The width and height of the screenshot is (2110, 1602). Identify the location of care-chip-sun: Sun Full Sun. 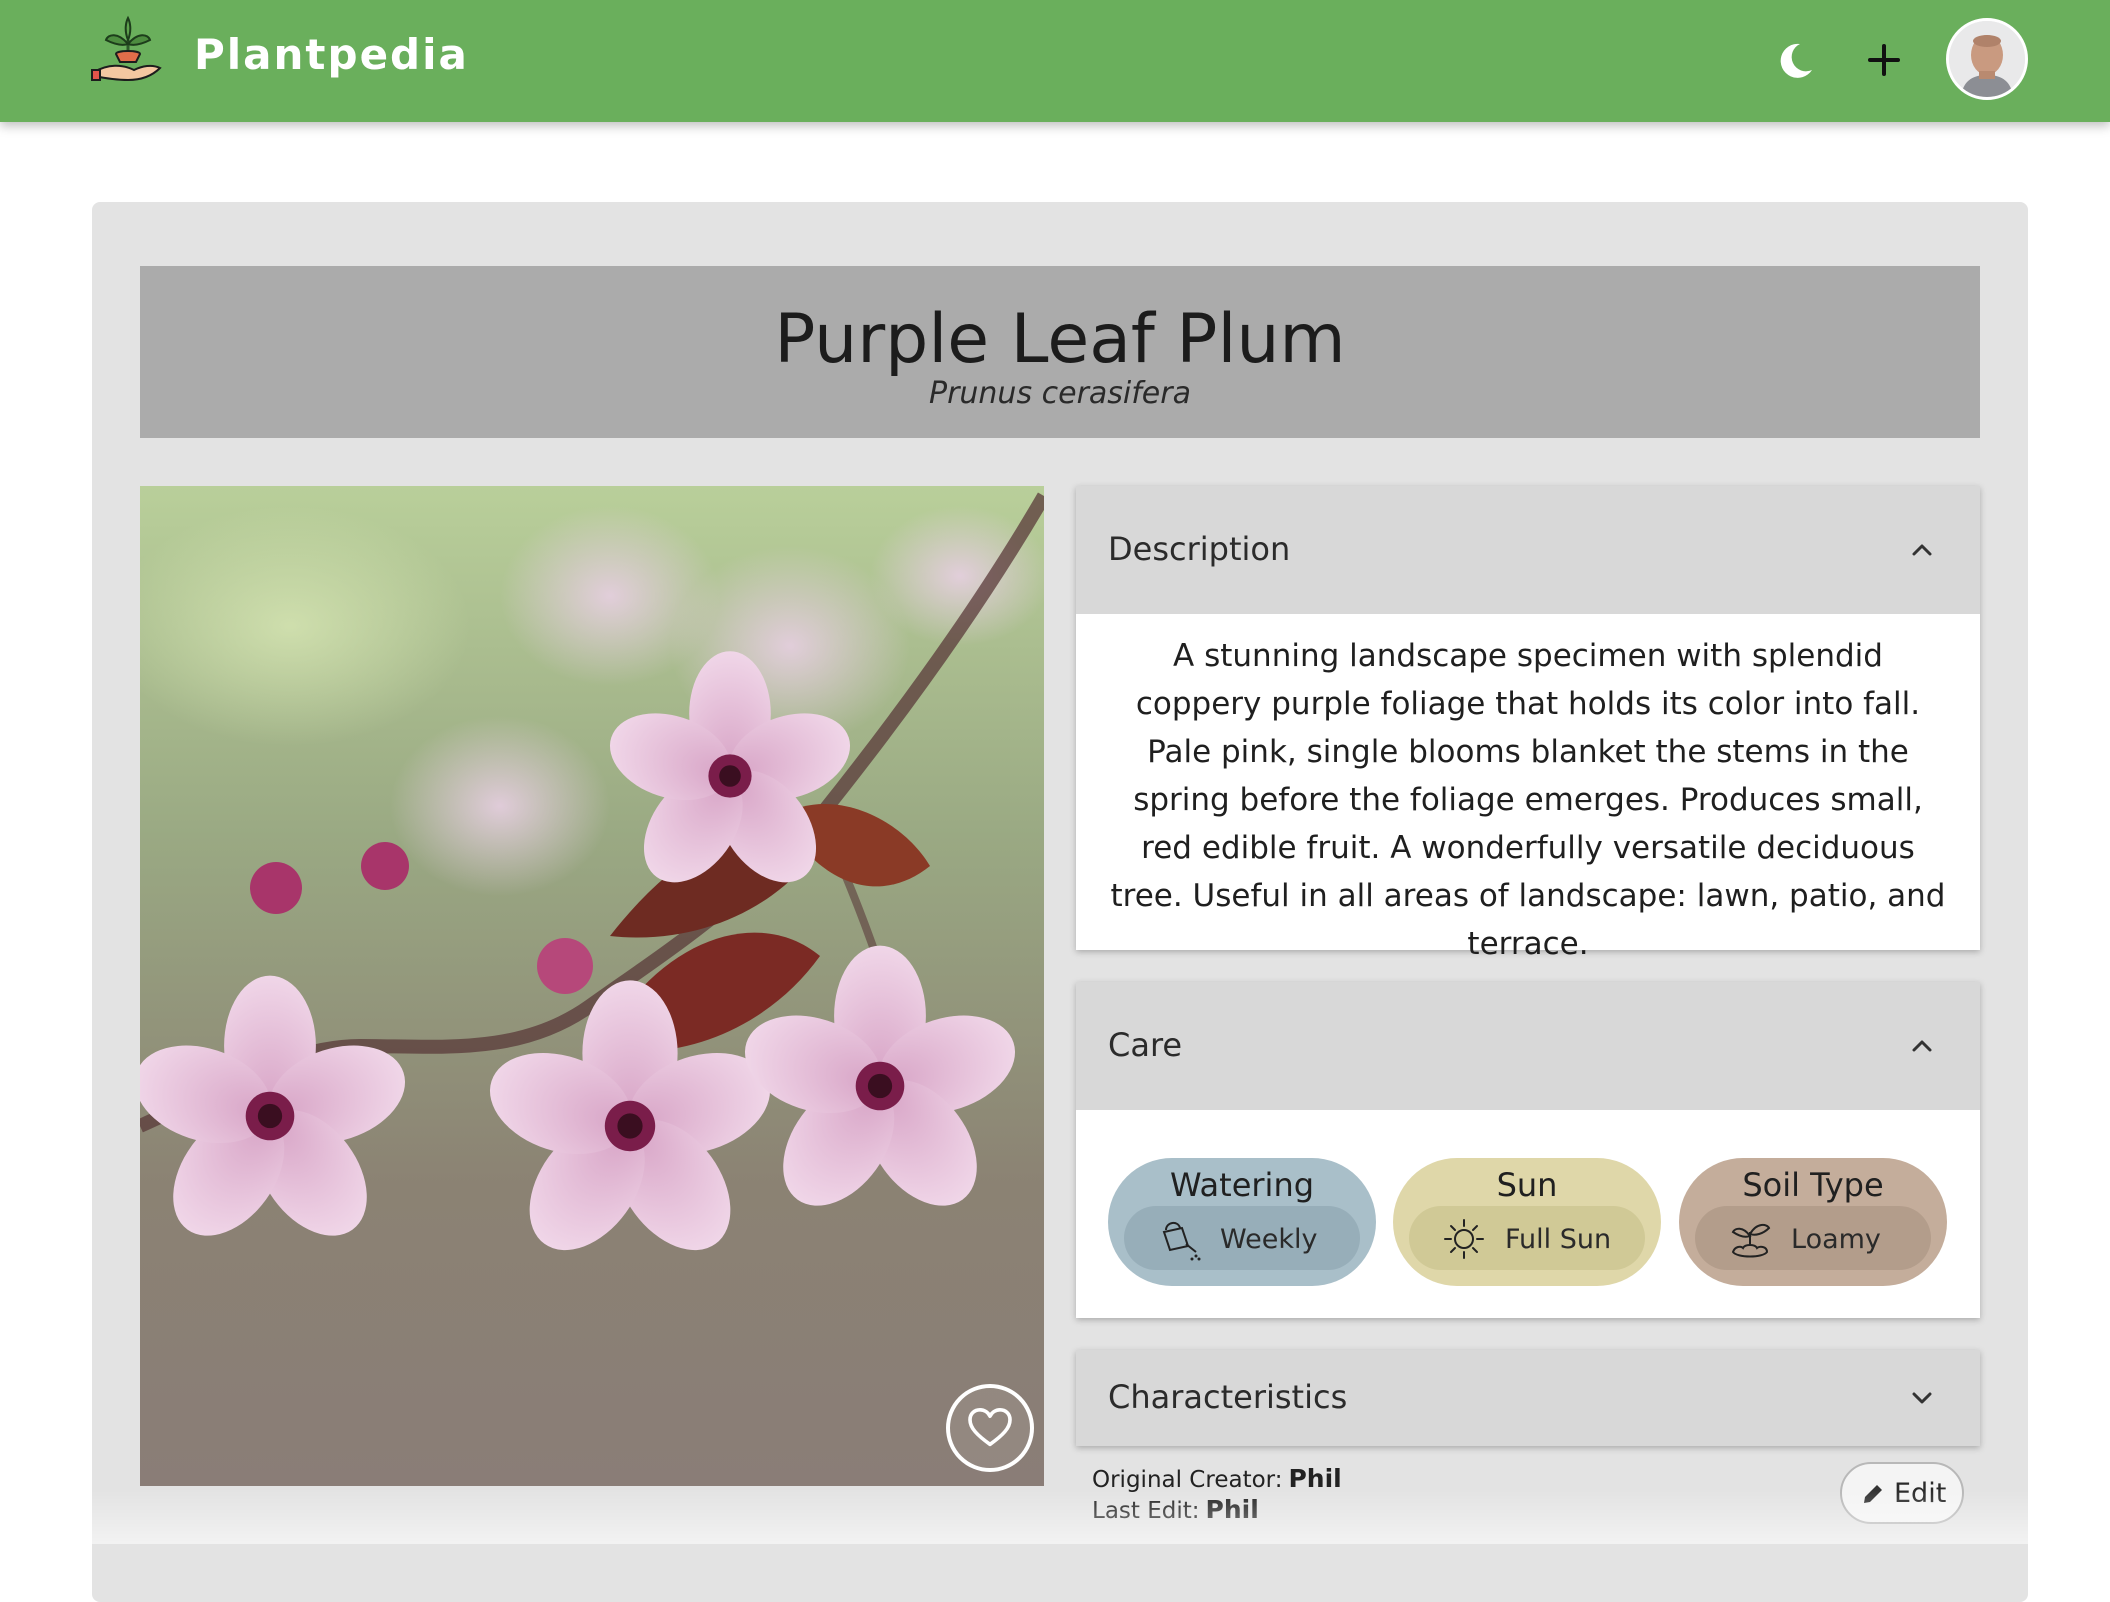
(1527, 1222).